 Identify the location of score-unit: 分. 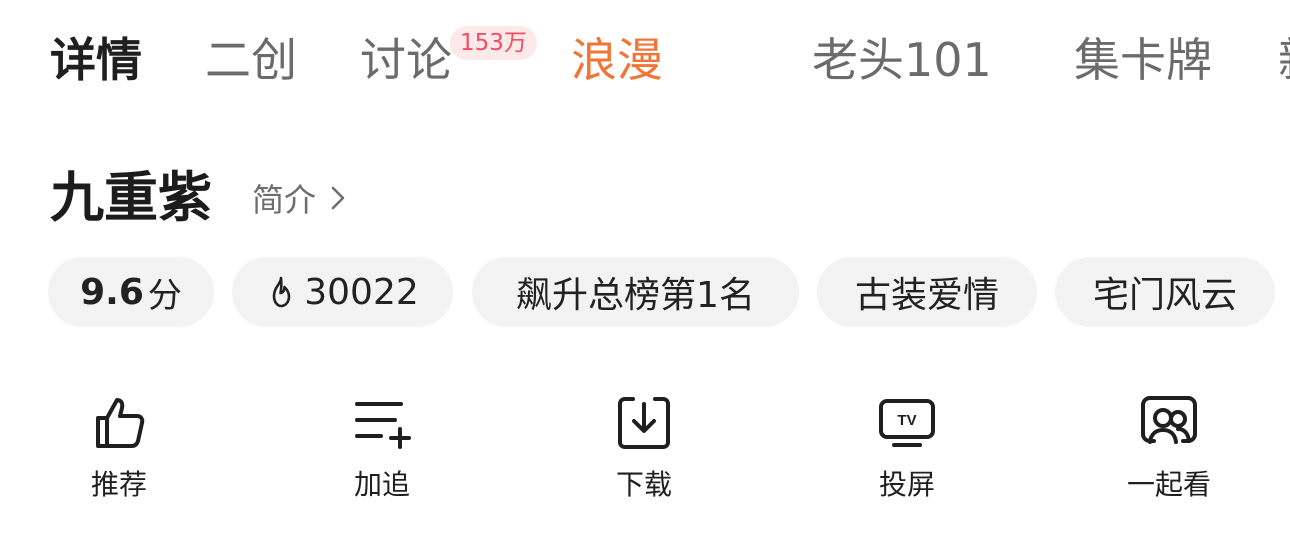
(164, 295).